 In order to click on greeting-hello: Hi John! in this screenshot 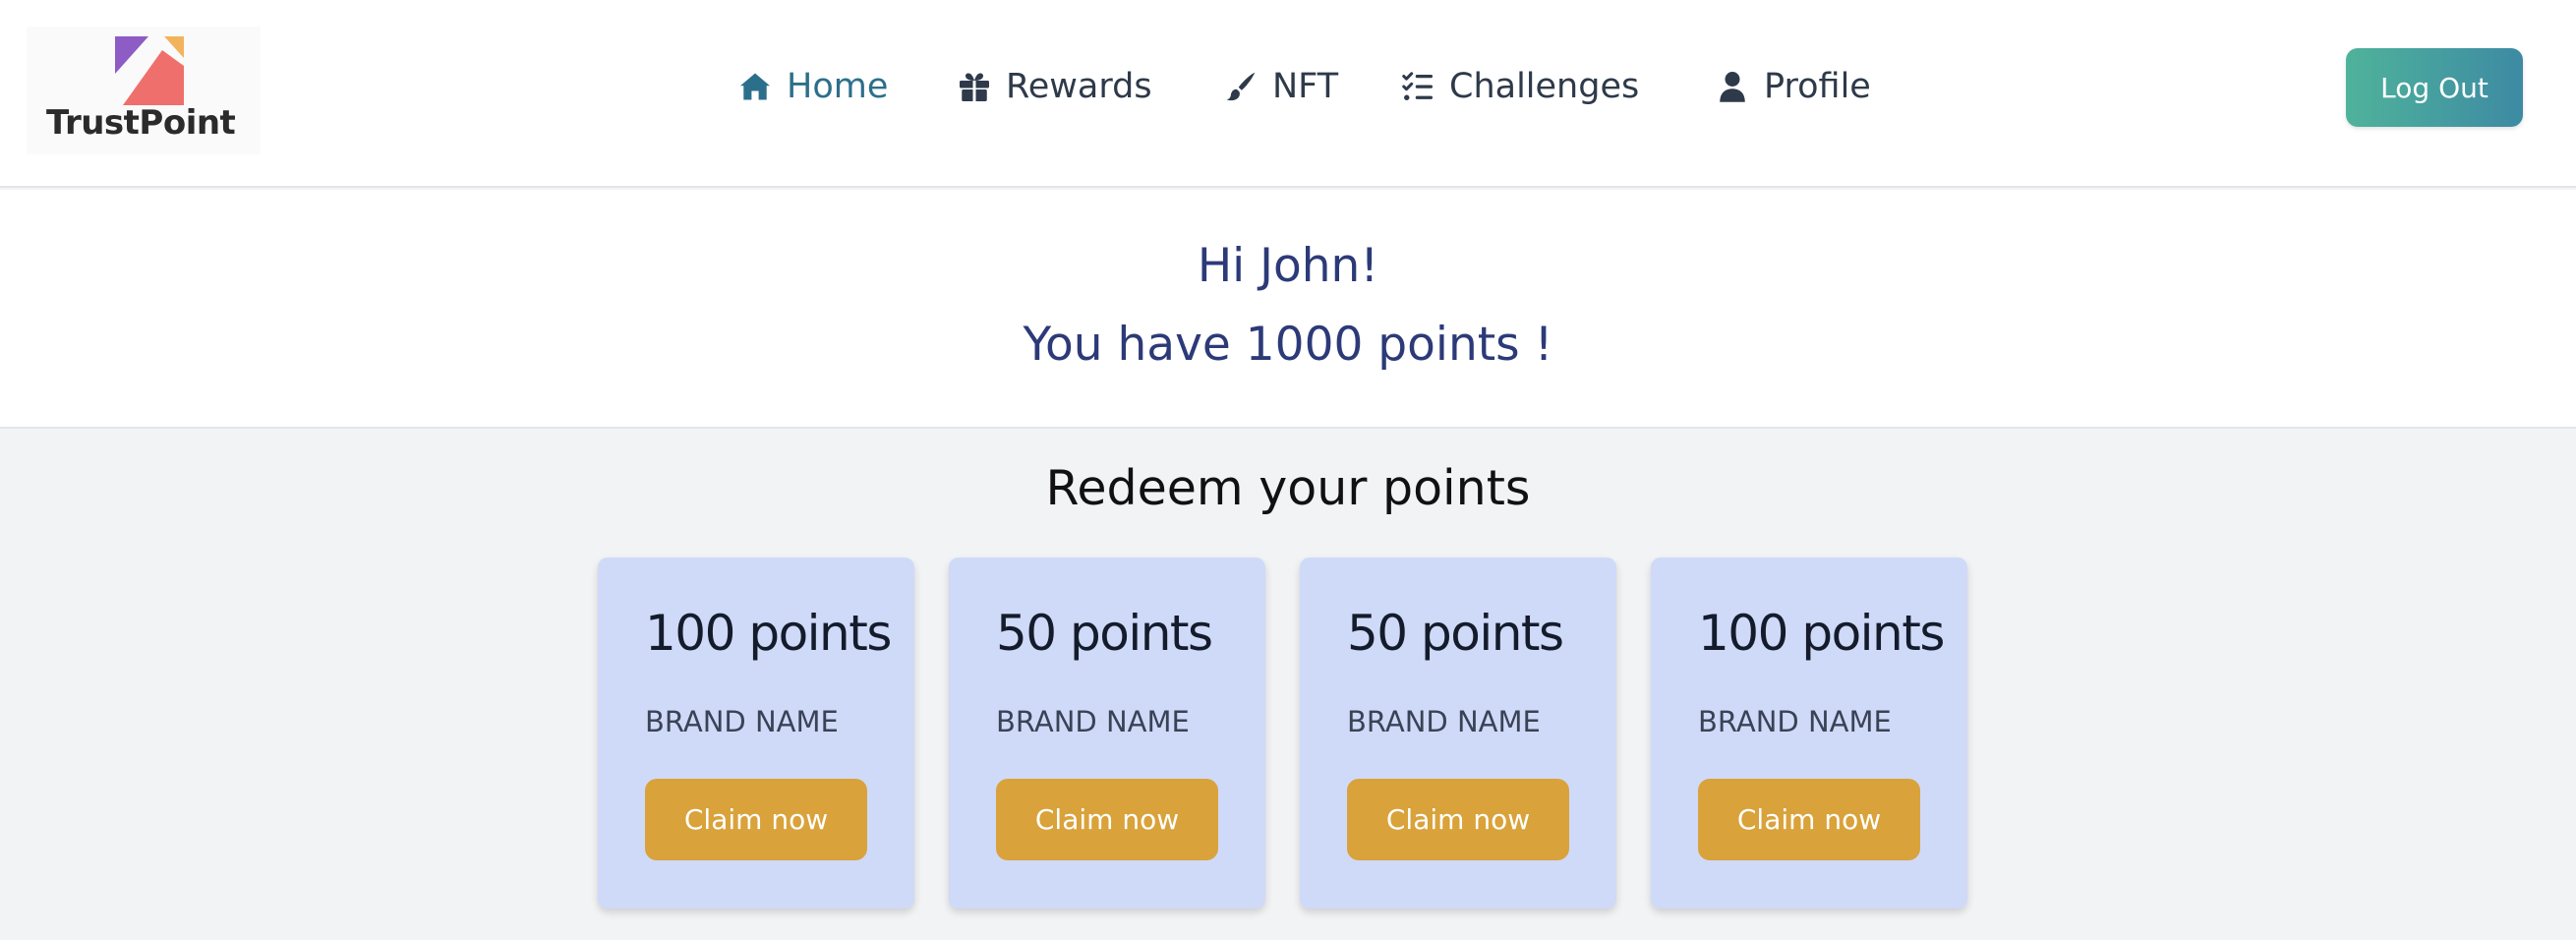, I will do `click(1288, 266)`.